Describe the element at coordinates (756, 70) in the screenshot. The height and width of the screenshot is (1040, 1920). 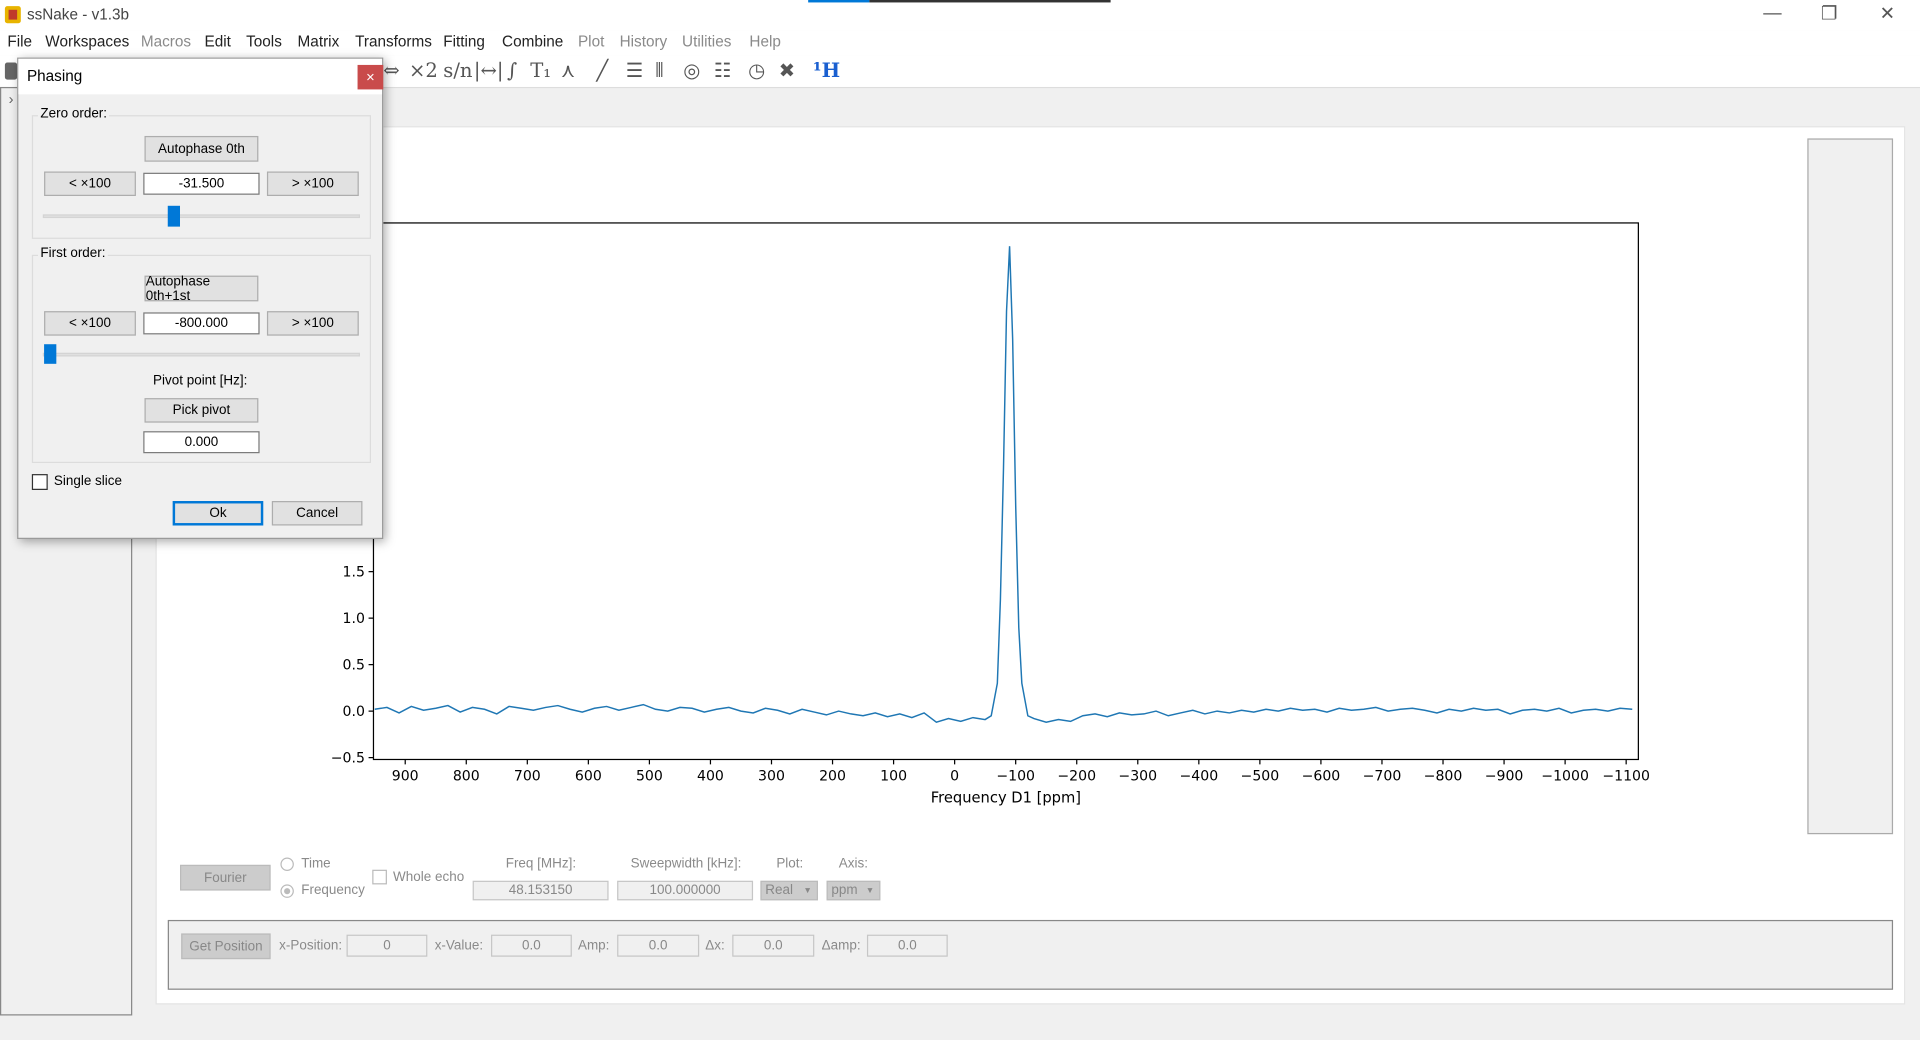
I see `clock-icon: ◷` at that location.